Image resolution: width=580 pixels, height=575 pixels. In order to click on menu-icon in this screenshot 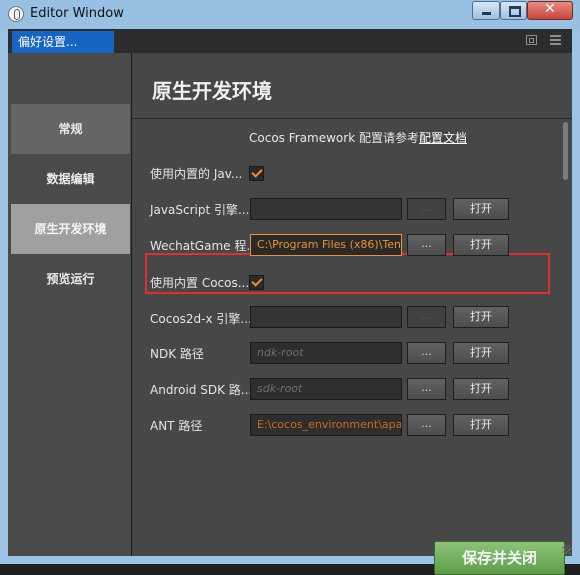, I will do `click(555, 40)`.